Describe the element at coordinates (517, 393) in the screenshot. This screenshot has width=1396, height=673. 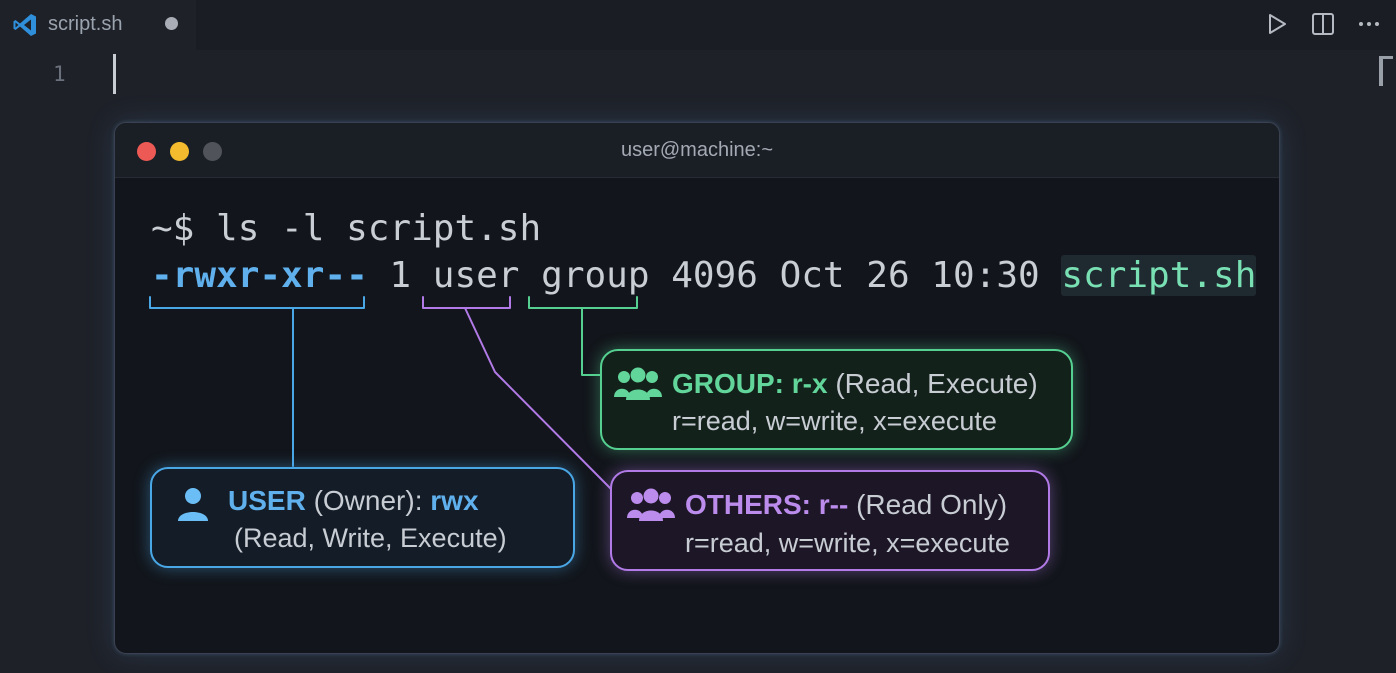
I see `owner-bracket` at that location.